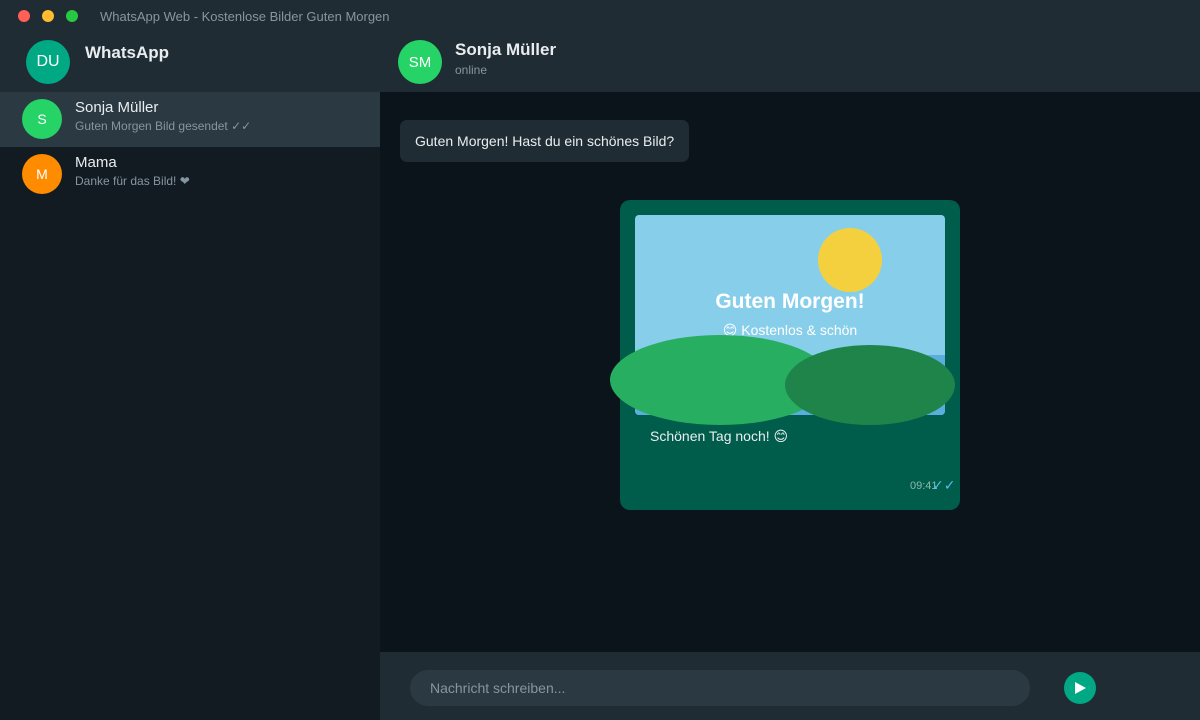 The height and width of the screenshot is (720, 1200). Describe the element at coordinates (870, 385) in the screenshot. I see `hill-illustration` at that location.